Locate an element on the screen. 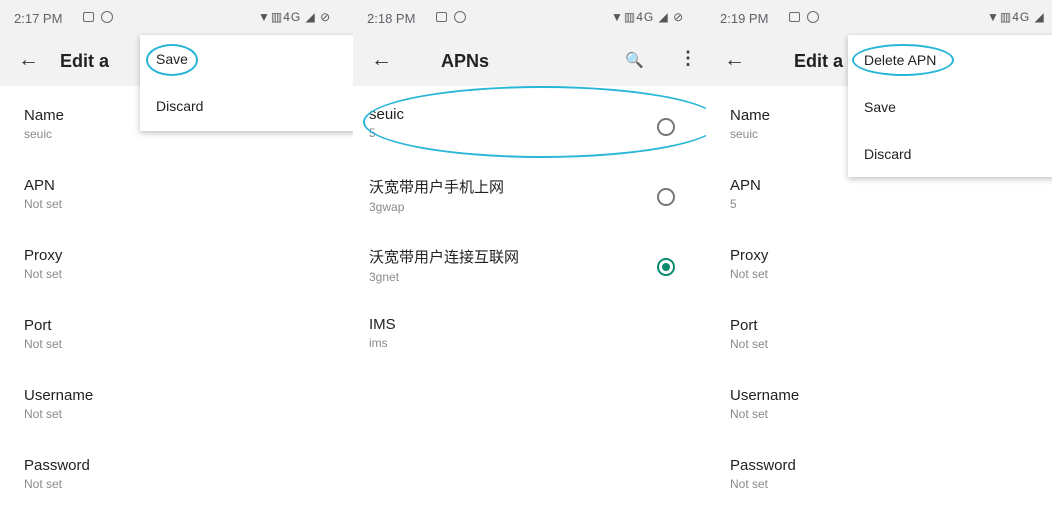 The image size is (1052, 513). page-title: APNs is located at coordinates (465, 61).